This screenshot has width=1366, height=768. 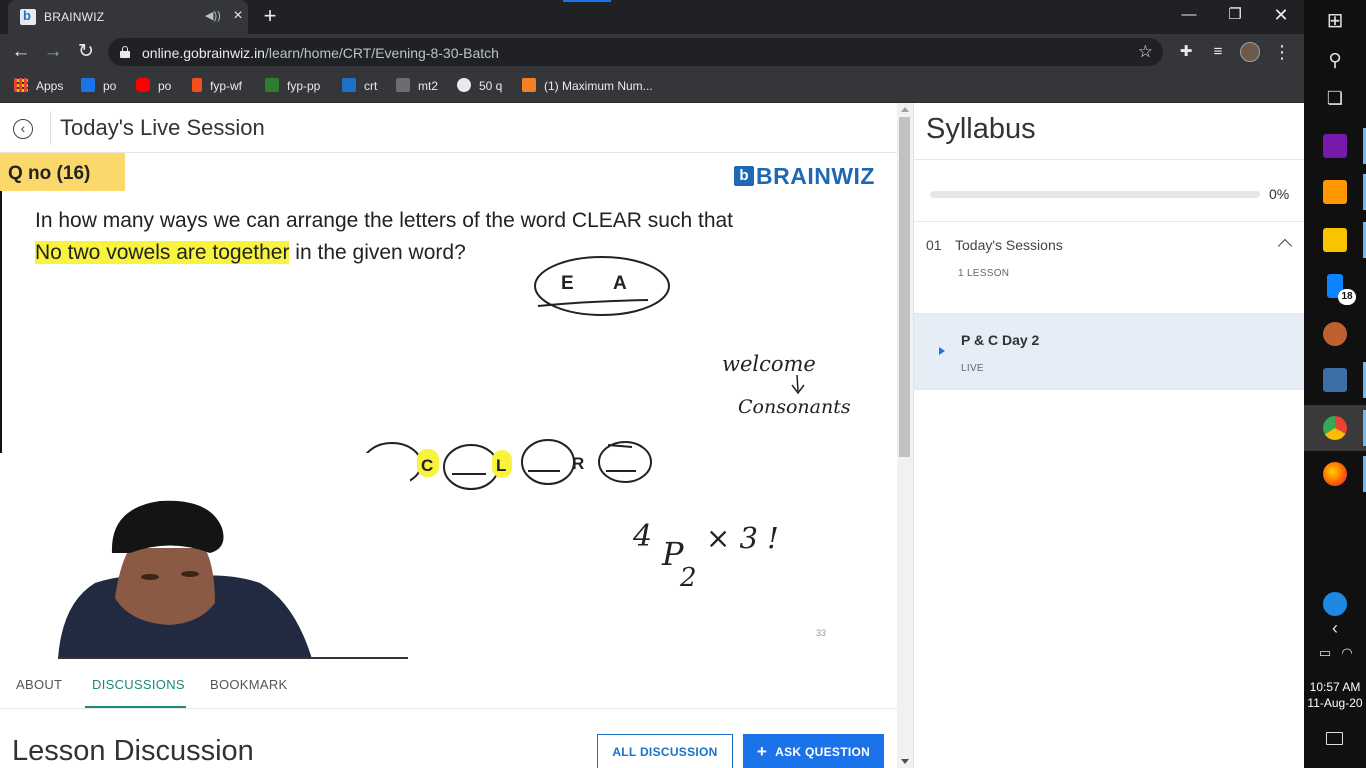 I want to click on all-discussion-button: ALL DISCUSSION, so click(x=665, y=751).